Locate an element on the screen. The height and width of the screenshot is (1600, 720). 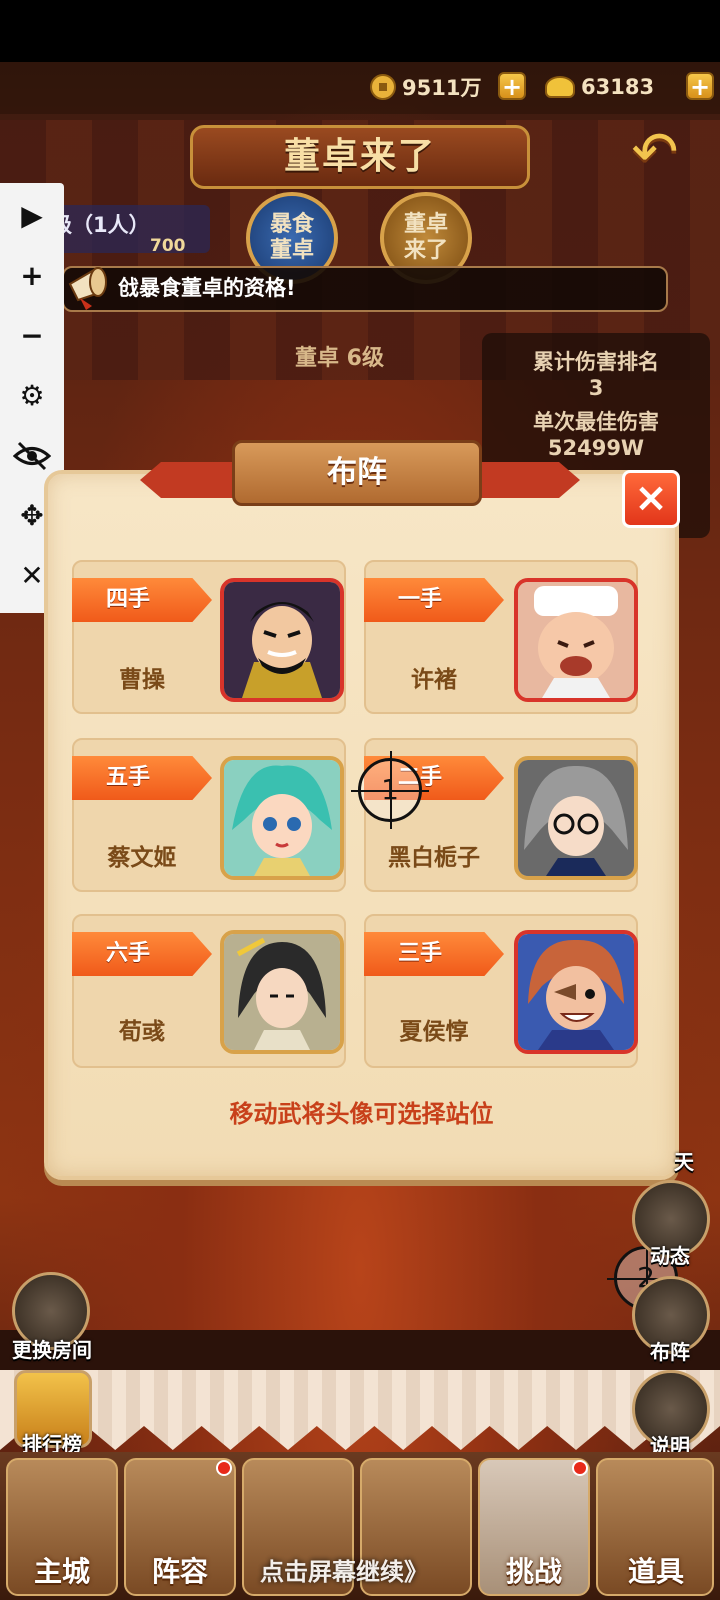
hero-name: 荀彧 is located at coordinates (142, 1032).